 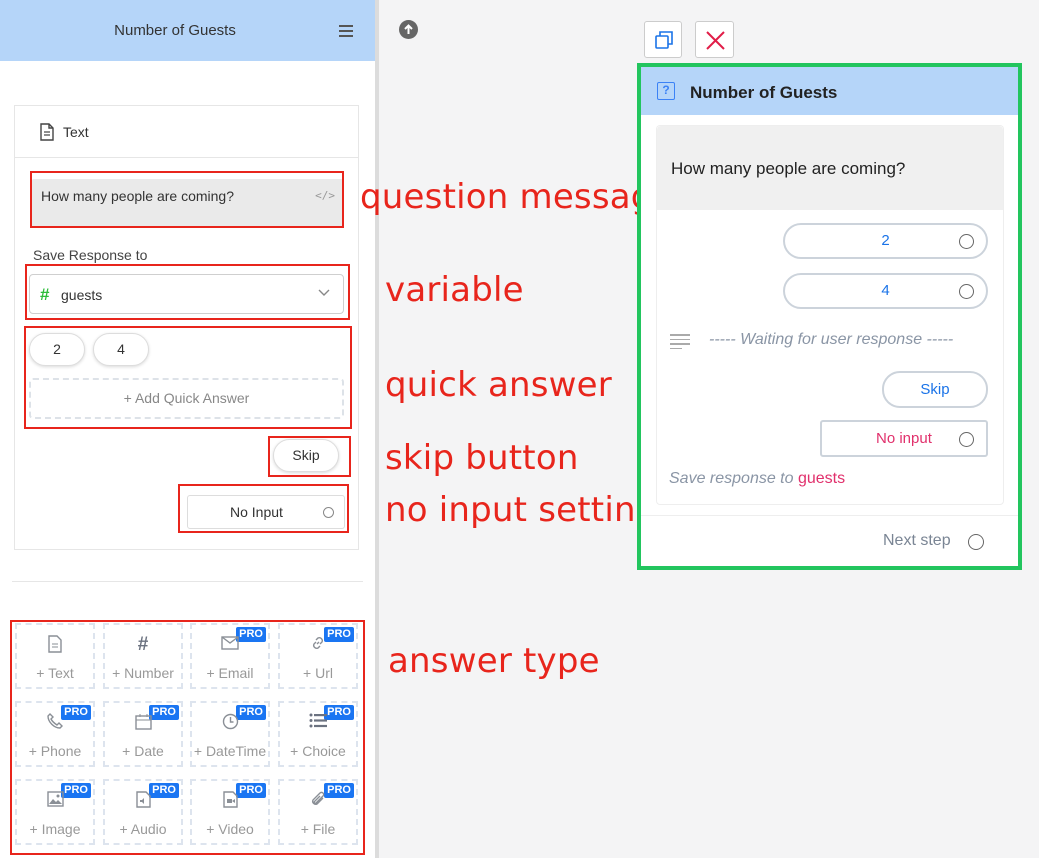 What do you see at coordinates (263, 508) in the screenshot?
I see `annotation-box-no-input` at bounding box center [263, 508].